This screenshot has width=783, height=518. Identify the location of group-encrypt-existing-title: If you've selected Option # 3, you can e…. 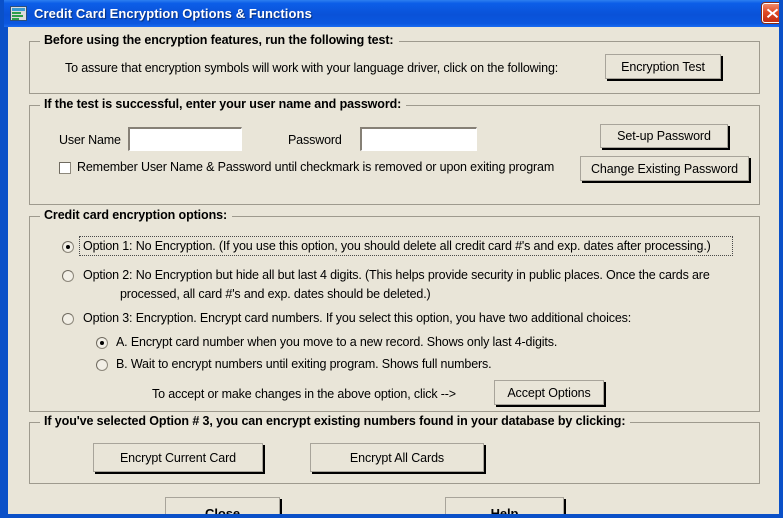
(335, 421).